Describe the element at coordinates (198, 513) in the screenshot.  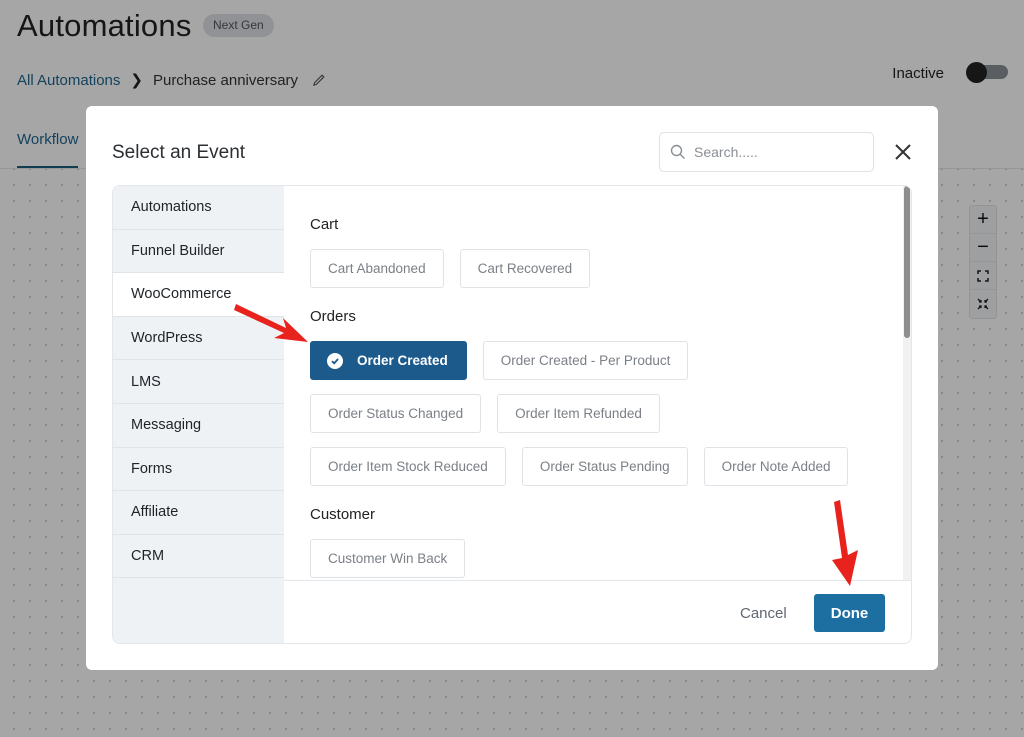
I see `category-affiliate: Affiliate` at that location.